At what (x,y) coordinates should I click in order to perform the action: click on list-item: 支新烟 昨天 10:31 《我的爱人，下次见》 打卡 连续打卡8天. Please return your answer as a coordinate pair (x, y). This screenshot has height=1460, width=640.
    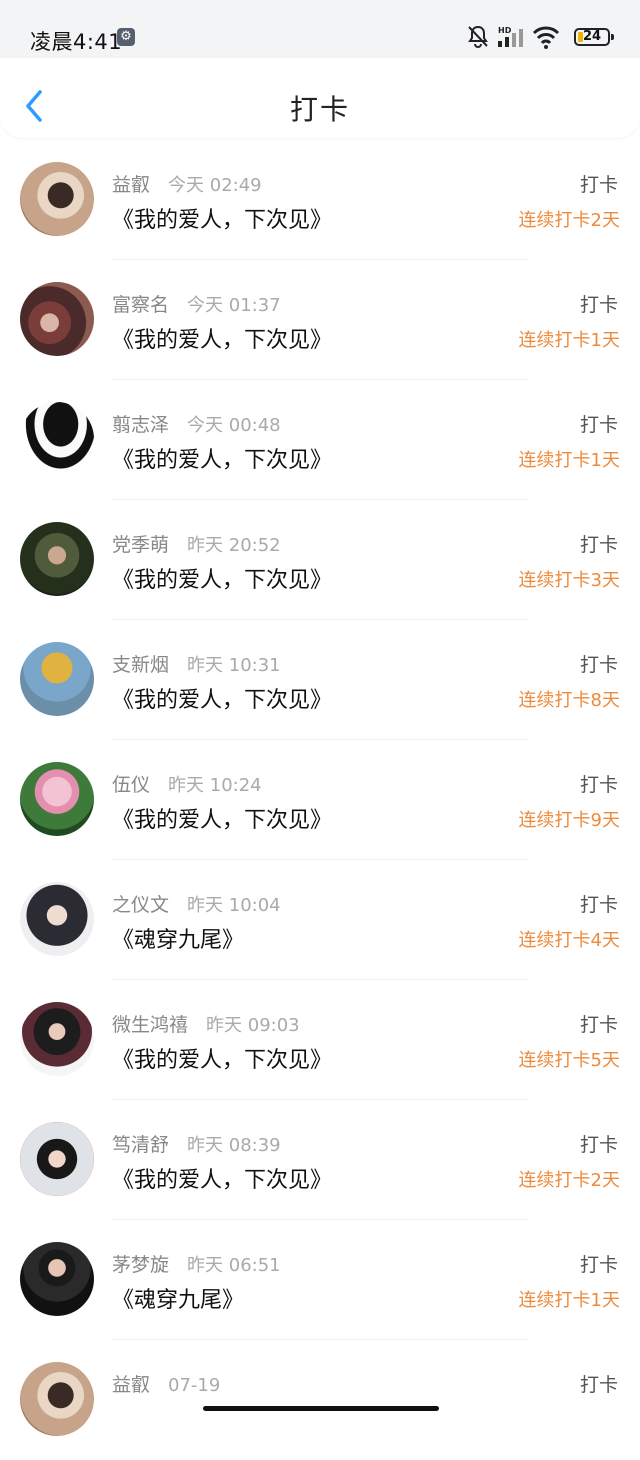
    Looking at the image, I should click on (320, 680).